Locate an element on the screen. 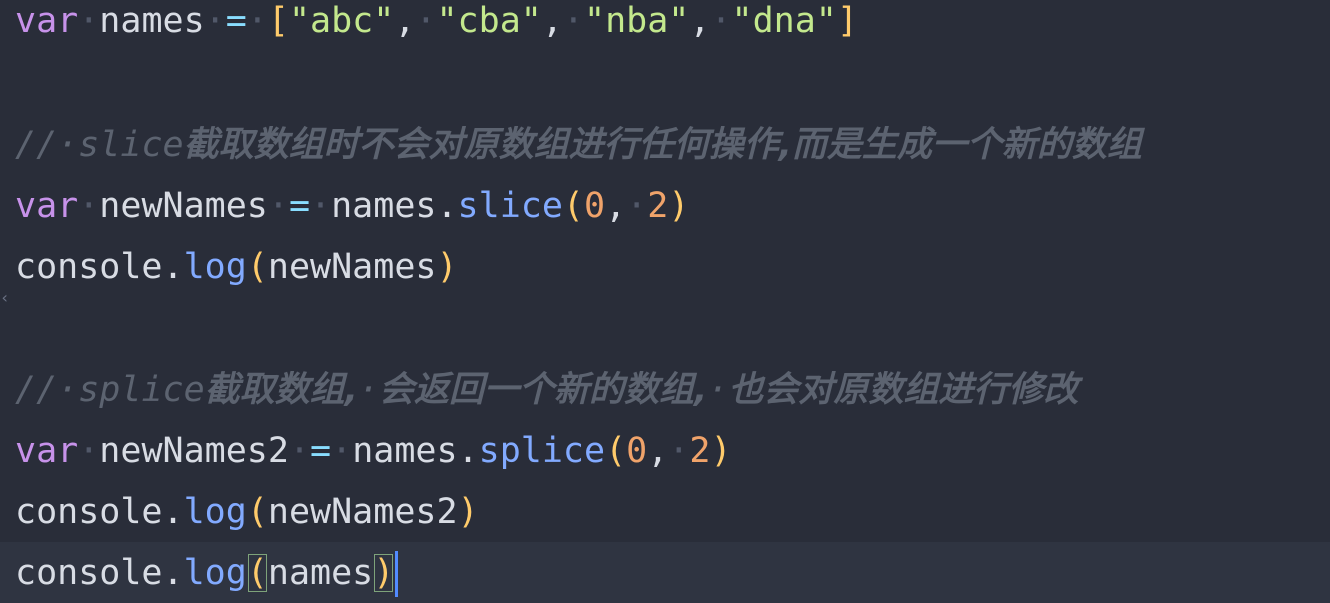 This screenshot has width=1330, height=603. code-line-newnames2: var·newNames2·=·names.splice(0,·2) is located at coordinates (665, 451).